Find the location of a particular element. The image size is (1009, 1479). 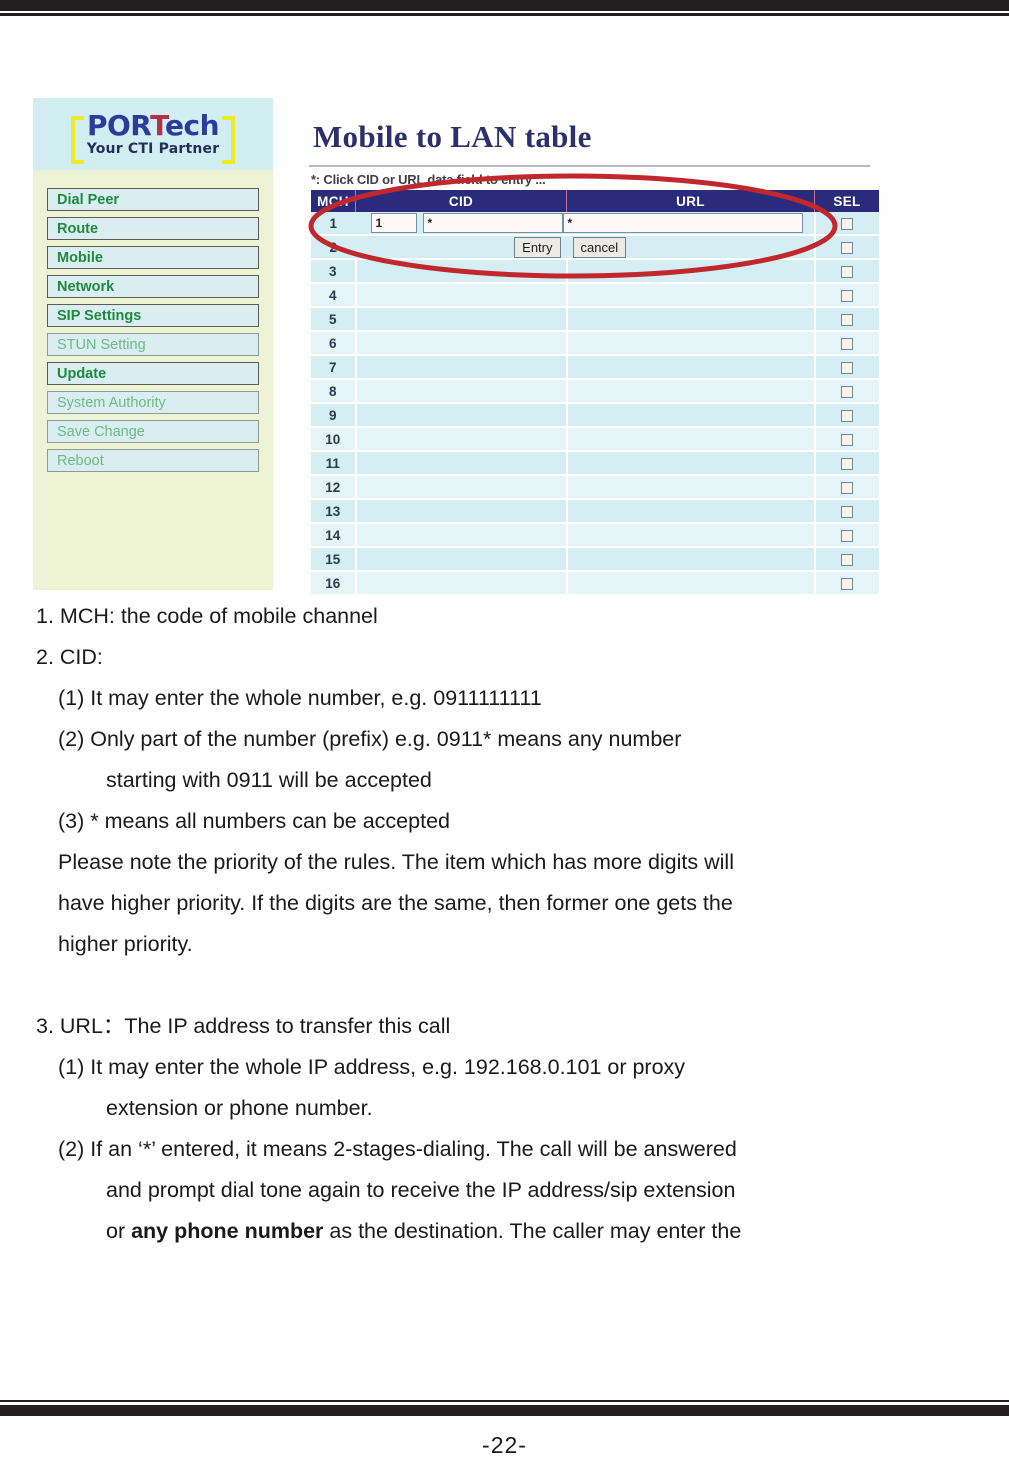

table-row: 15 is located at coordinates (595, 559).